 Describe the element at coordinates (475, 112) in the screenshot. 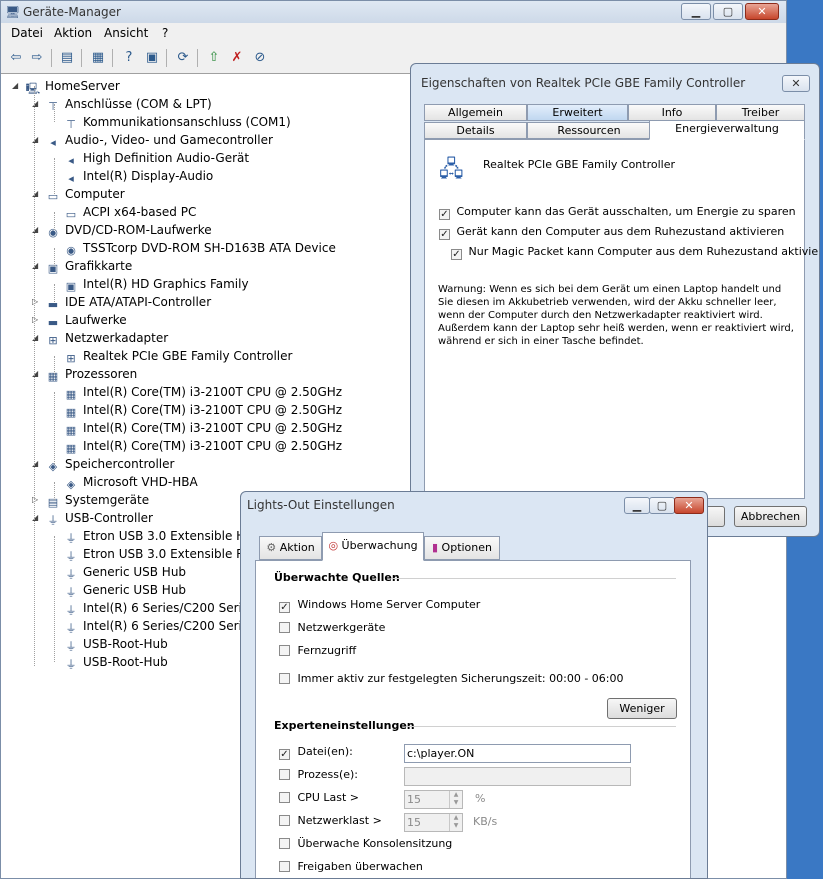

I see `tab-allgemein: Allgemein` at that location.